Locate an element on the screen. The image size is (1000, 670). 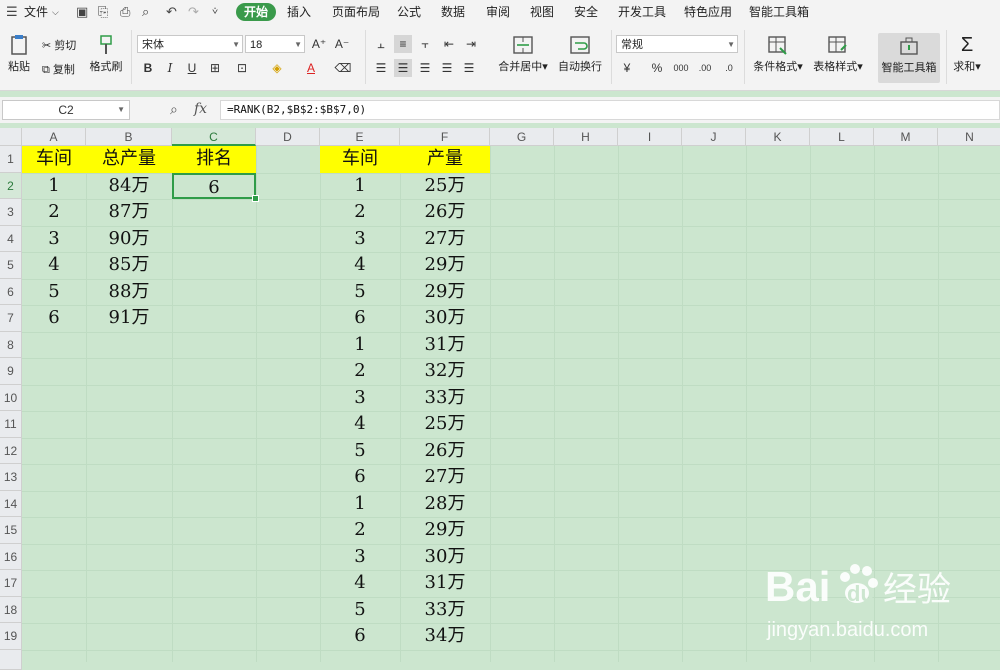
tab-view: 视图 is located at coordinates (542, 12).